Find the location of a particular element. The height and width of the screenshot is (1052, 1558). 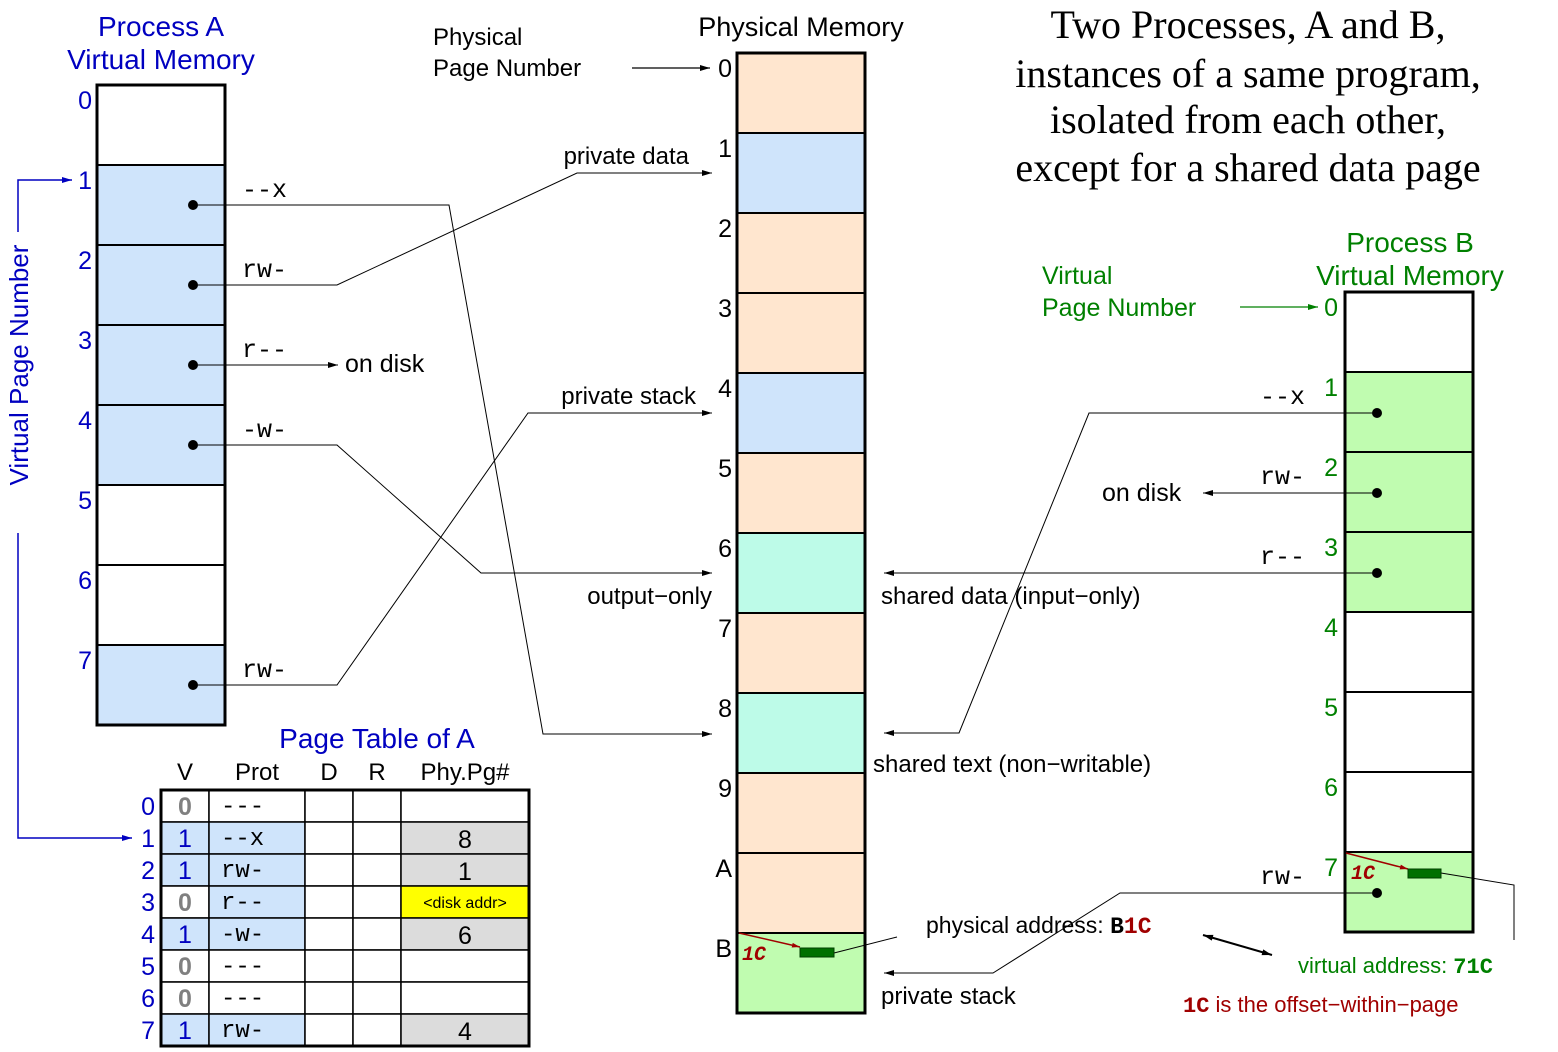

page-table-row-index: 7 is located at coordinates (148, 1031).